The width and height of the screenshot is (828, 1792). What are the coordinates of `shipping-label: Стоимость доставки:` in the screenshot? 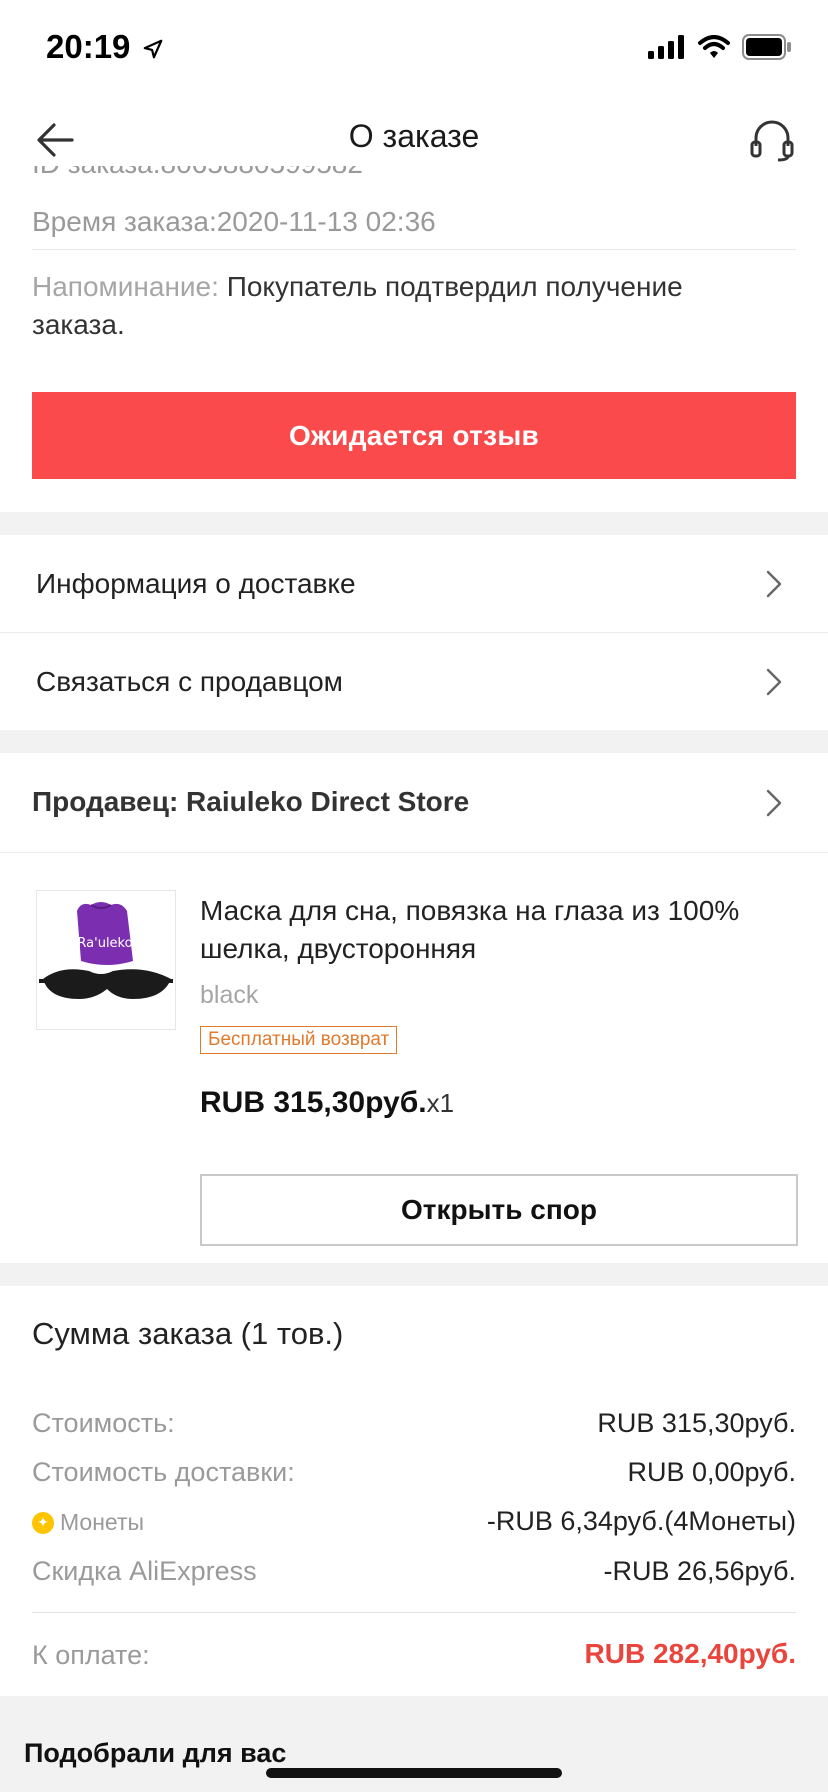 It's located at (163, 1472).